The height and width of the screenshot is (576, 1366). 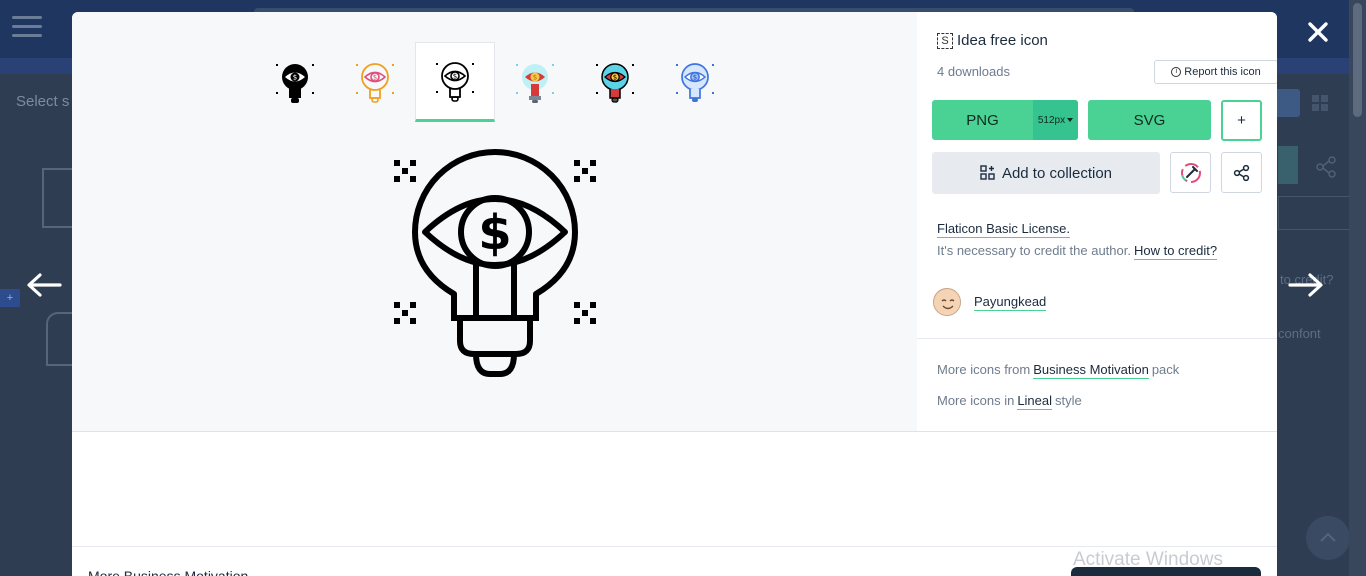 What do you see at coordinates (1357, 288) in the screenshot?
I see `page-scrollbar` at bounding box center [1357, 288].